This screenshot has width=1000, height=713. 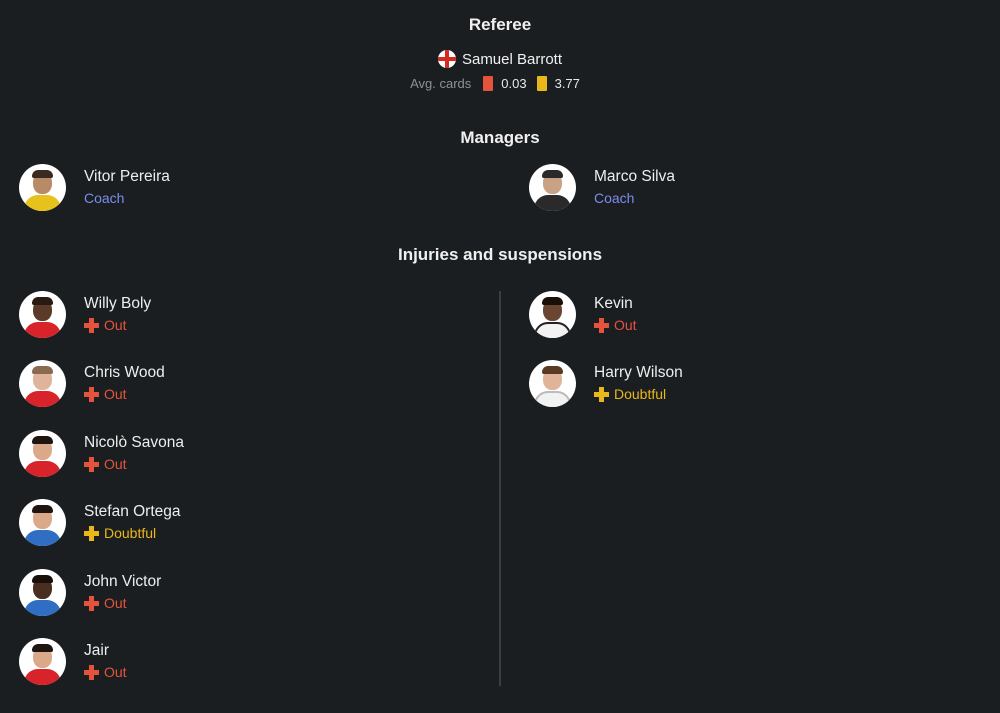 What do you see at coordinates (94, 187) in the screenshot?
I see `manager-home: Vitor Pereira Coach` at bounding box center [94, 187].